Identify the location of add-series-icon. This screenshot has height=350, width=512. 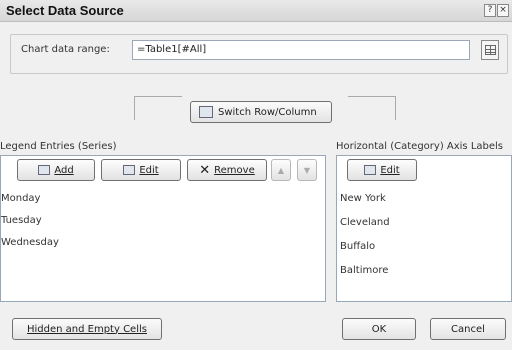
(44, 170).